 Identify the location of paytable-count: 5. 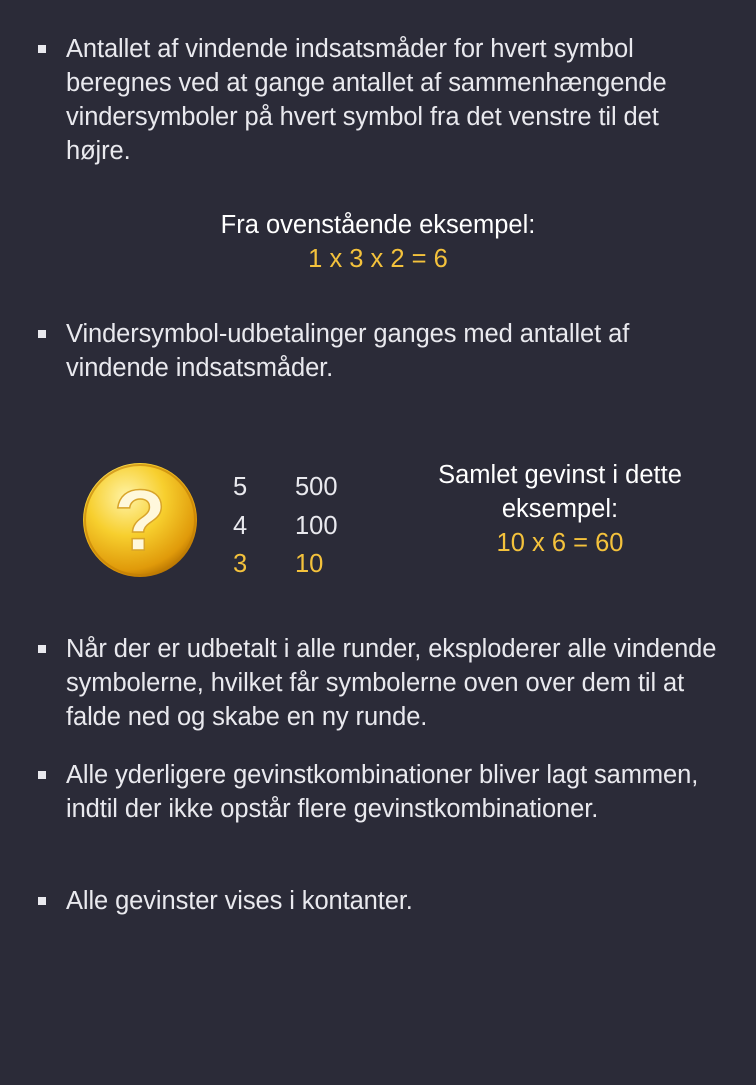
(240, 487).